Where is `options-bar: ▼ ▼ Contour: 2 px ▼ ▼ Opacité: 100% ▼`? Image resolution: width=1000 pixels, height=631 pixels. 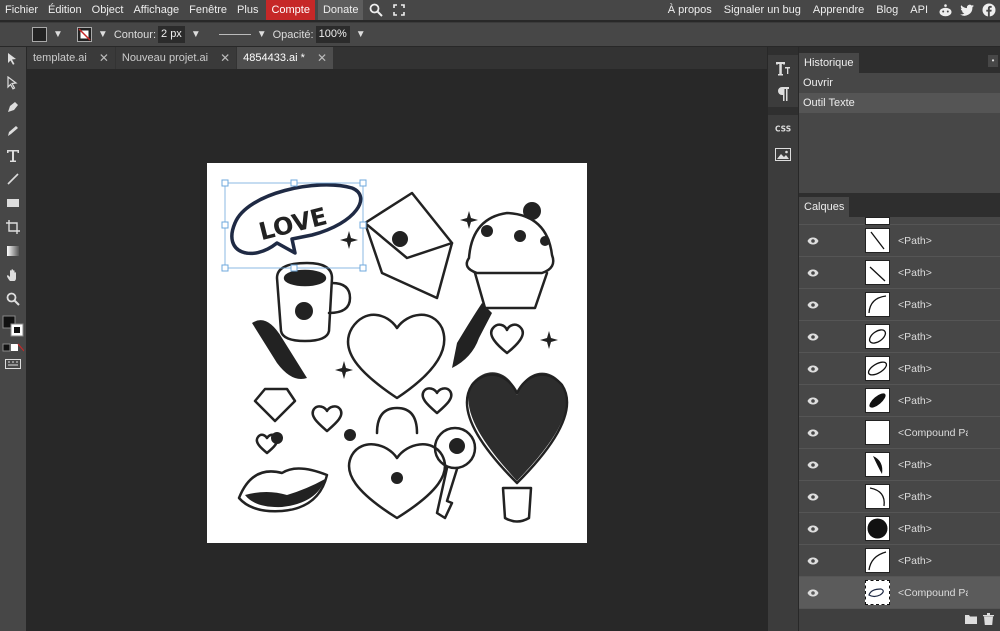
options-bar: ▼ ▼ Contour: 2 px ▼ ▼ Opacité: 100% ▼ is located at coordinates (500, 34).